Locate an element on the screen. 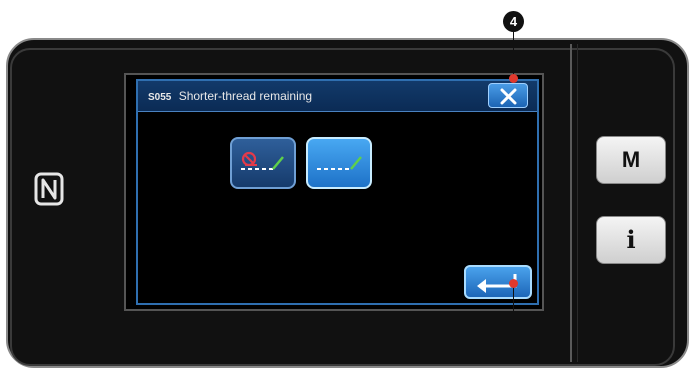 The width and height of the screenshot is (699, 368). close-icon is located at coordinates (508, 96).